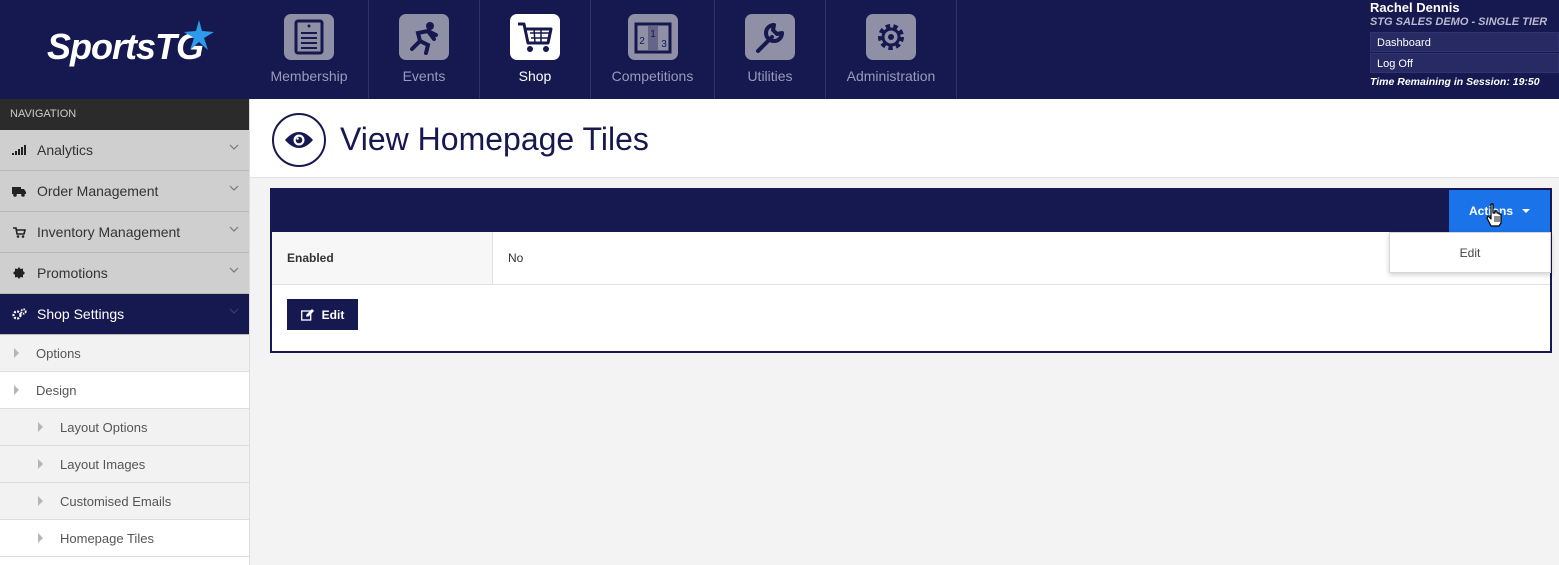 This screenshot has height=565, width=1559. Describe the element at coordinates (516, 258) in the screenshot. I see `field-value: No` at that location.